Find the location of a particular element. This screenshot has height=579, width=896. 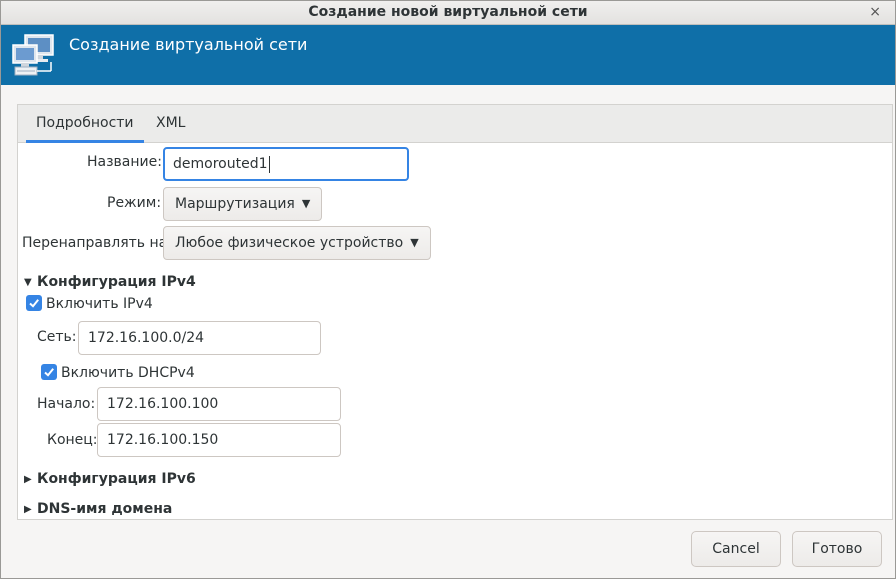

enable-dhcpv4-checkbox: Включить DHCPv4 is located at coordinates (118, 372).